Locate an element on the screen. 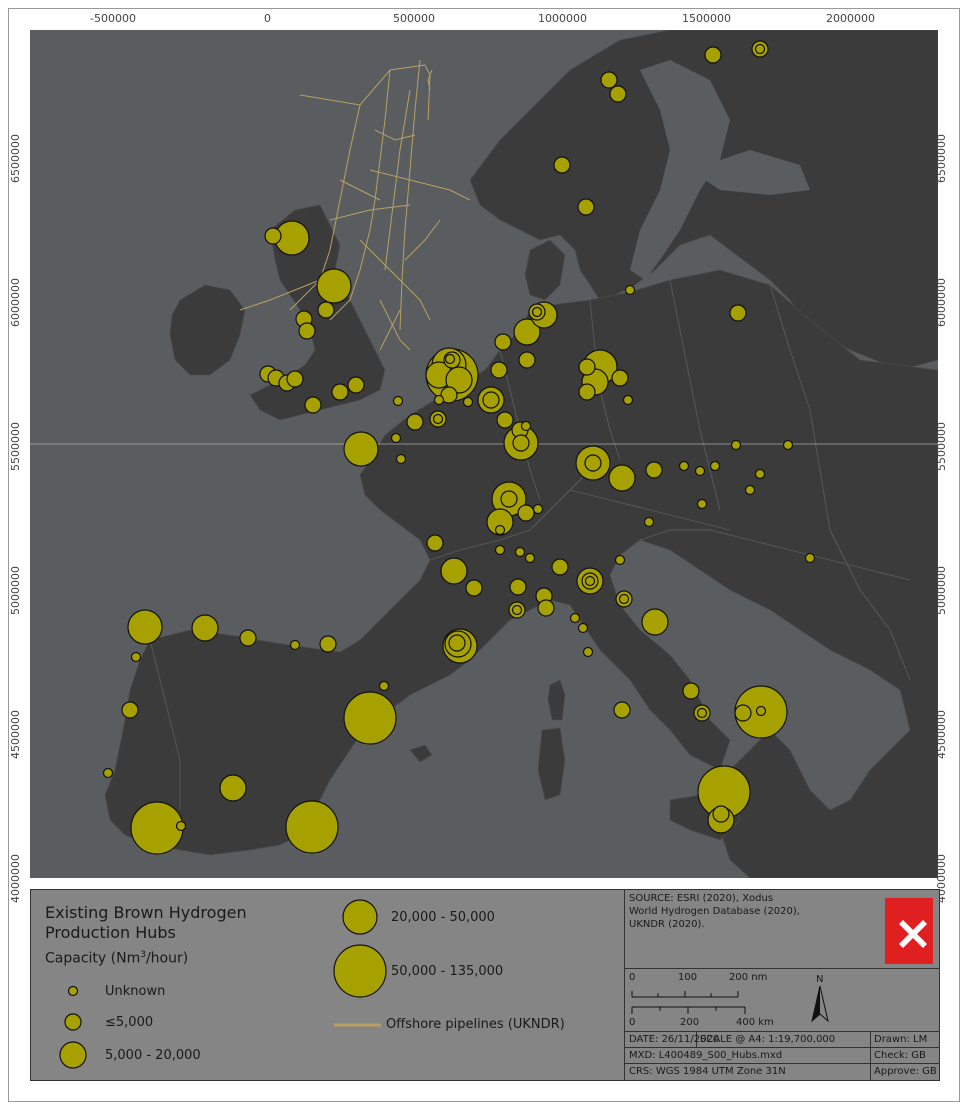  left-tick-label: 5000000 is located at coordinates (15, 590).